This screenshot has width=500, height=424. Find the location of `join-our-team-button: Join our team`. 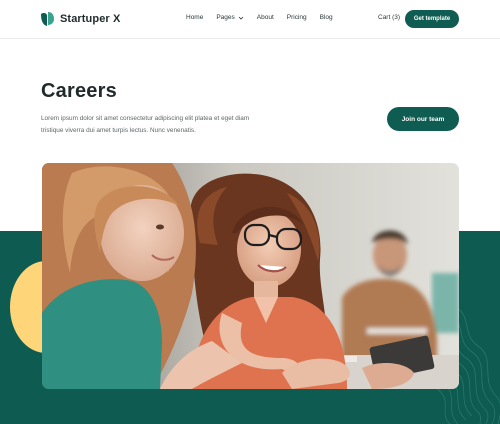

join-our-team-button: Join our team is located at coordinates (423, 119).